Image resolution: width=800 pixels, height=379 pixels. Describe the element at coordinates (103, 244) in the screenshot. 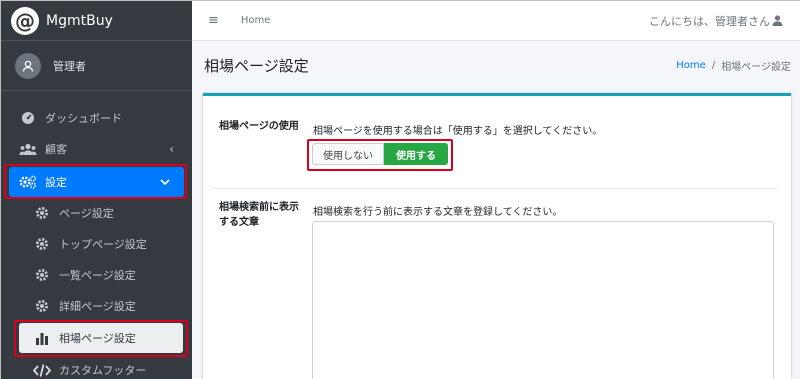

I see `sidebar-item-label: トップページ設定` at that location.